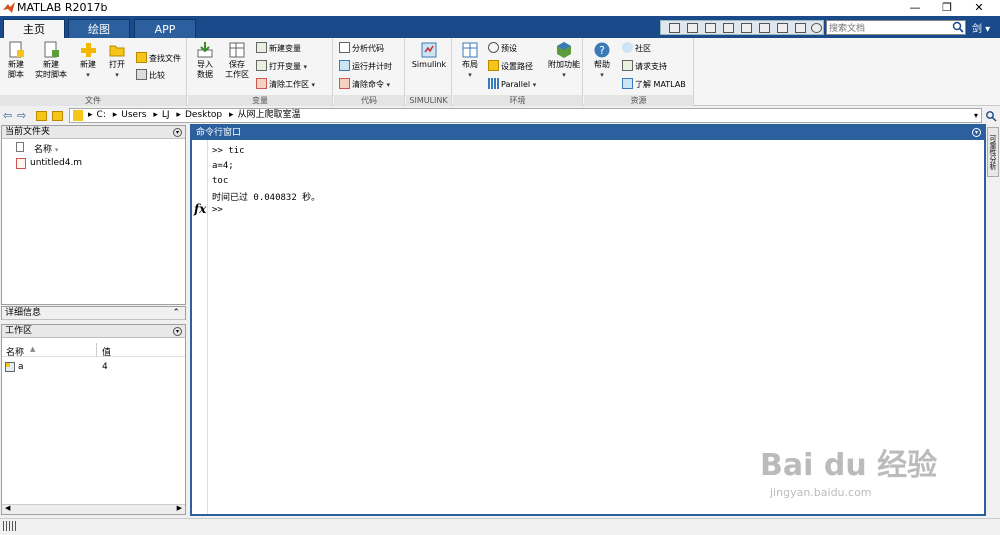  What do you see at coordinates (500, 27) in the screenshot?
I see `ribbon-tab-strip: 主页 绘图 APP 剑 ▾` at bounding box center [500, 27].